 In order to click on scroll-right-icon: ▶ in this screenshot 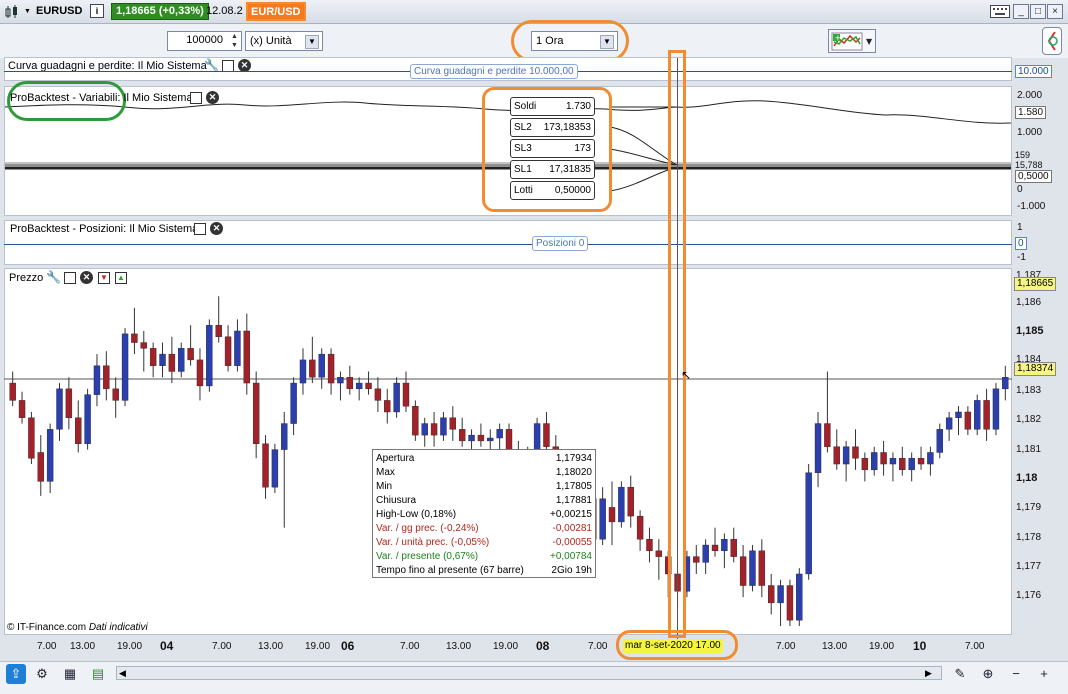, I will do `click(928, 673)`.